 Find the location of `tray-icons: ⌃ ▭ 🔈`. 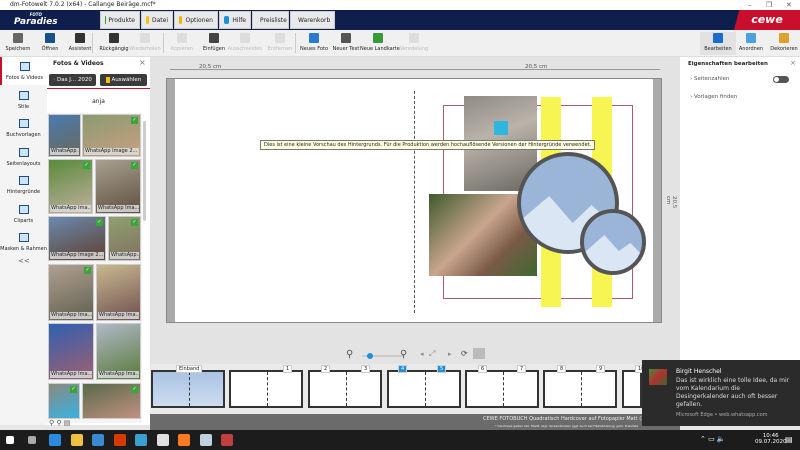

tray-icons: ⌃ ▭ 🔈 is located at coordinates (713, 439).